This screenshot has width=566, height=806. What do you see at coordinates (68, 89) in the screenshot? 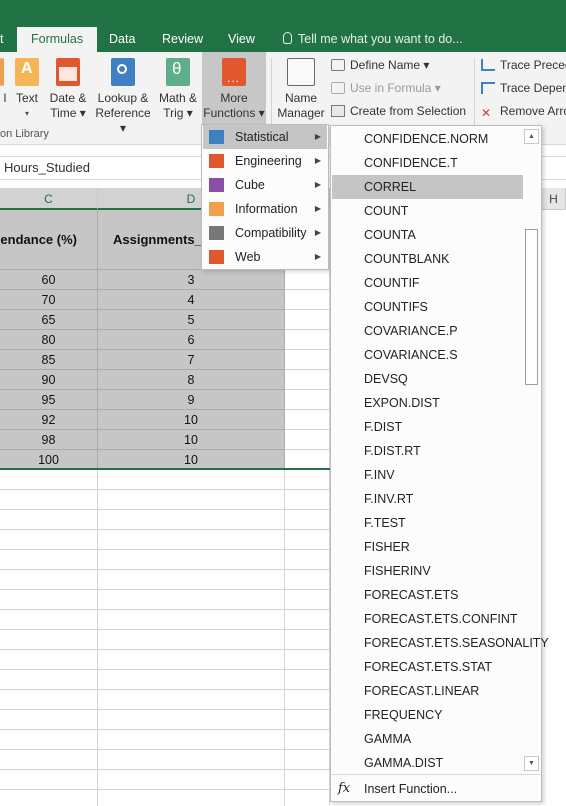
I see `date-time-button: Date & Time ▾` at bounding box center [68, 89].